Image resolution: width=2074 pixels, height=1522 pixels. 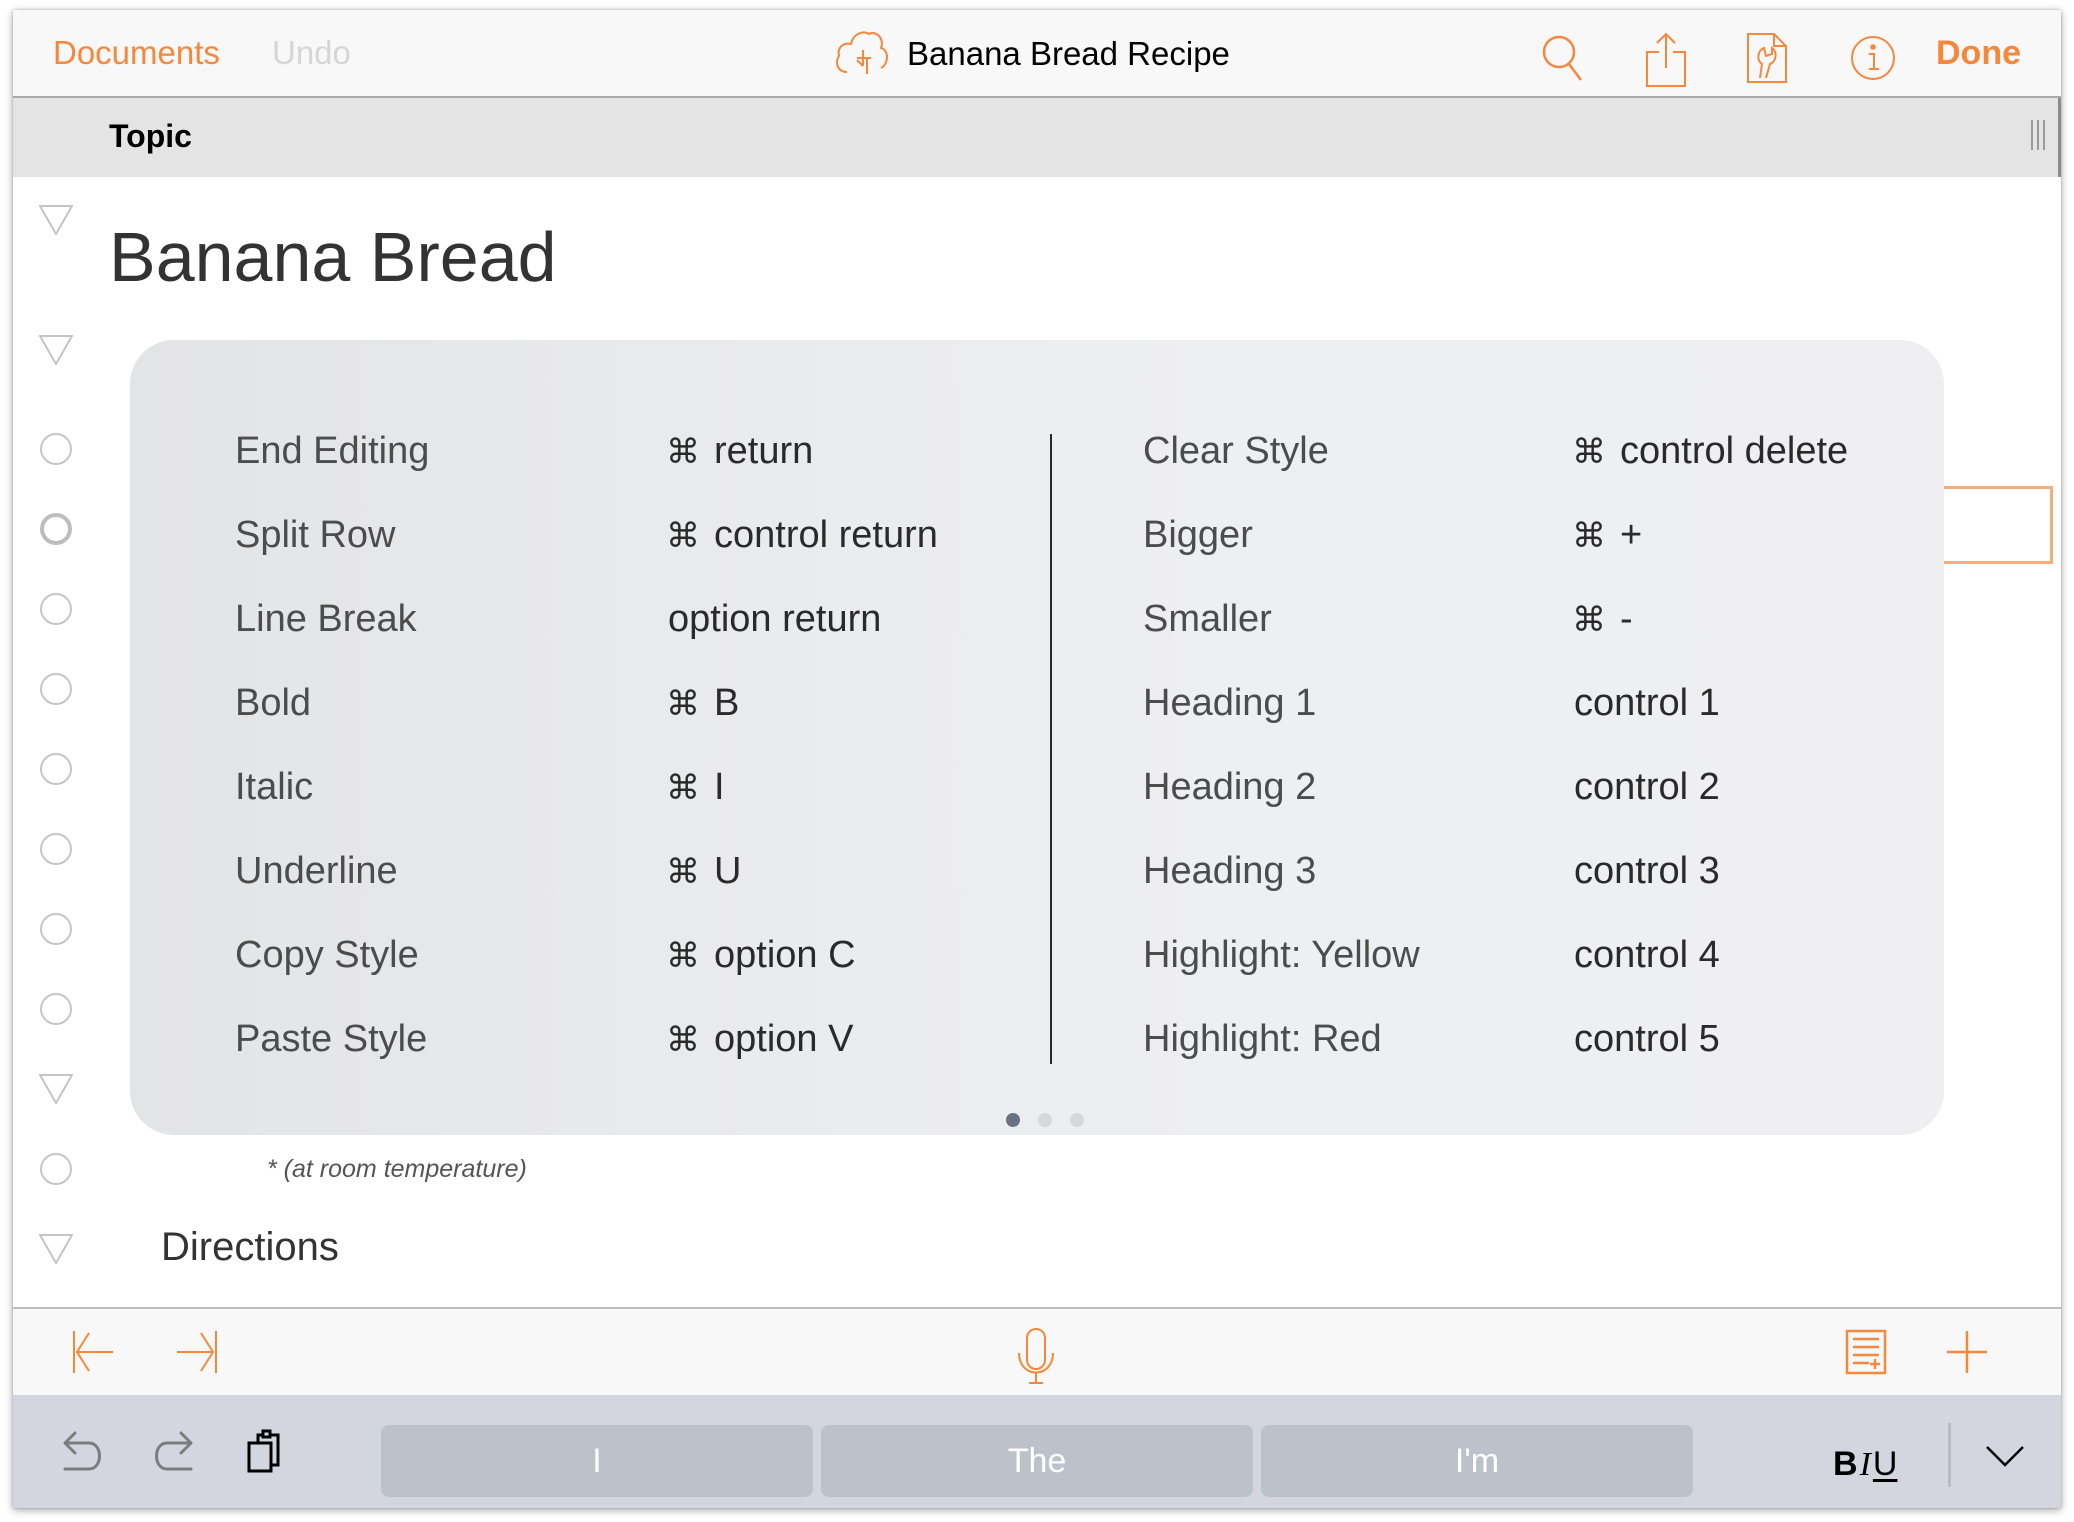 What do you see at coordinates (1037, 1461) in the screenshot?
I see `suggestion-button: The` at bounding box center [1037, 1461].